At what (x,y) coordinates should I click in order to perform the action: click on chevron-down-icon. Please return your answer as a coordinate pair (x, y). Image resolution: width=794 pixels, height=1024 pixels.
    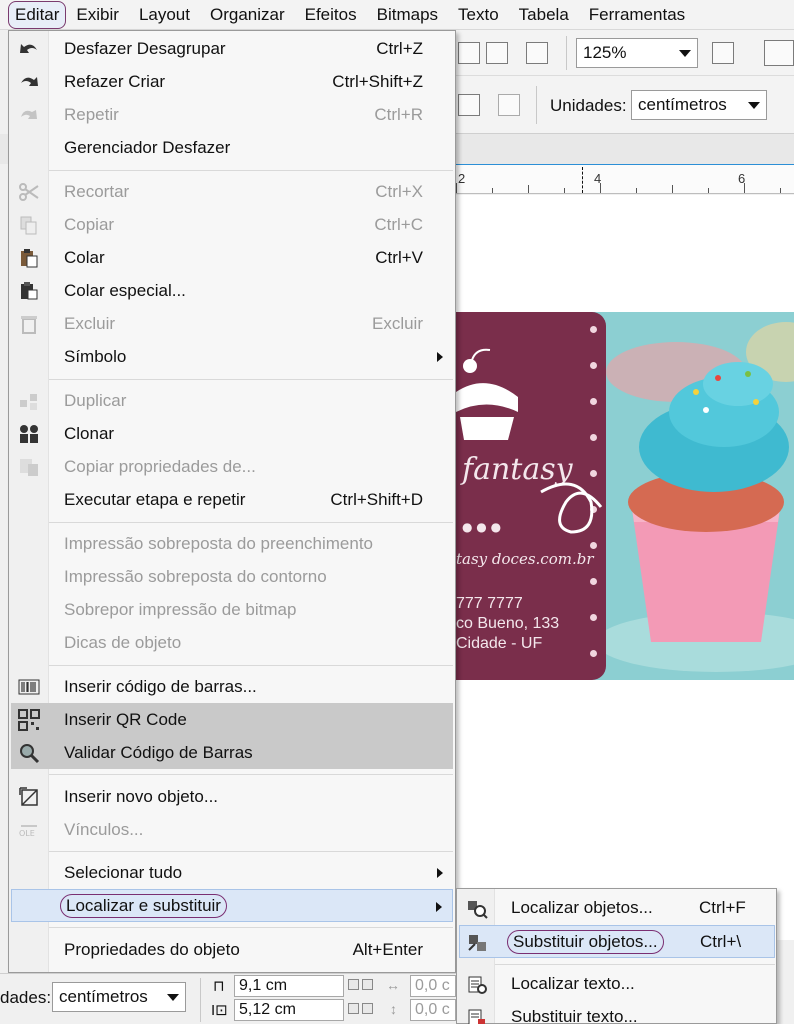
    Looking at the image, I should click on (173, 997).